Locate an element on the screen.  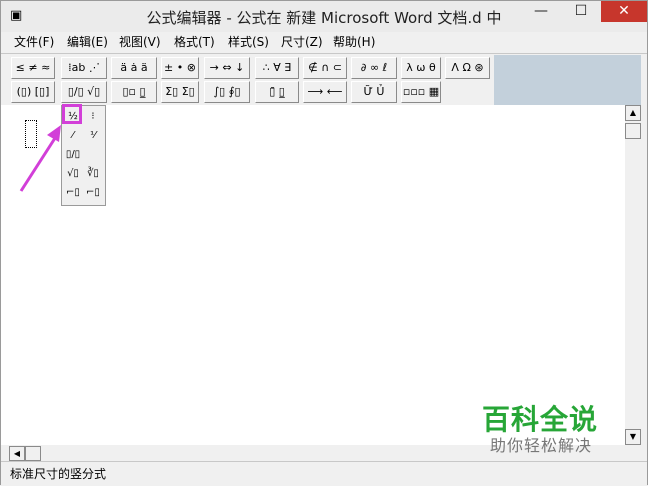
status-bar: 标准尺寸的竖分式 is located at coordinates (324, 473).